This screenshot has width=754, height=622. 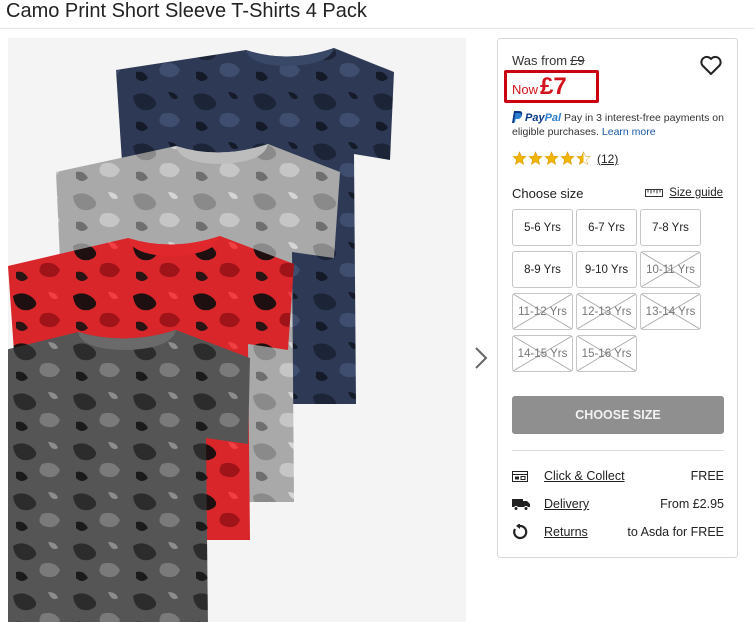 I want to click on size-option-unavailable: 14-15 Yrs, so click(x=542, y=353).